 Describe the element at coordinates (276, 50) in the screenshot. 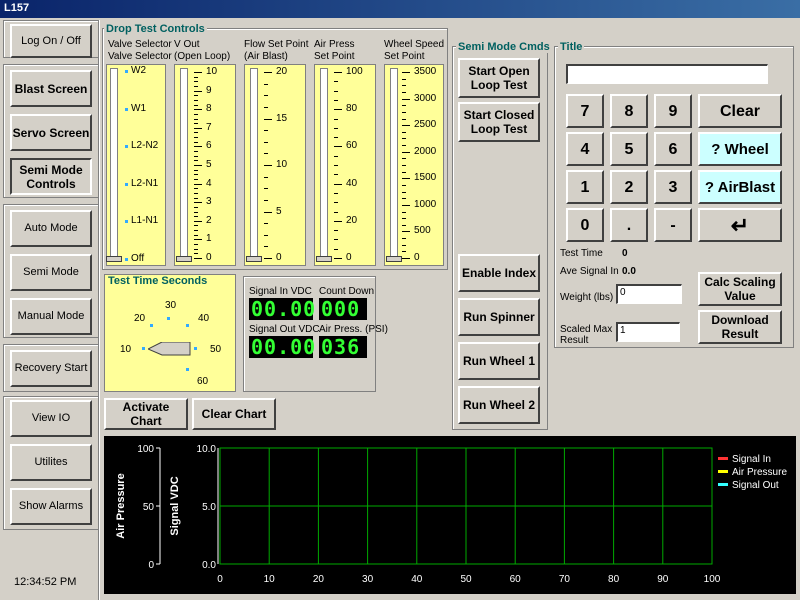

I see `flow-head: Flow Set Point (Air Blast)` at that location.